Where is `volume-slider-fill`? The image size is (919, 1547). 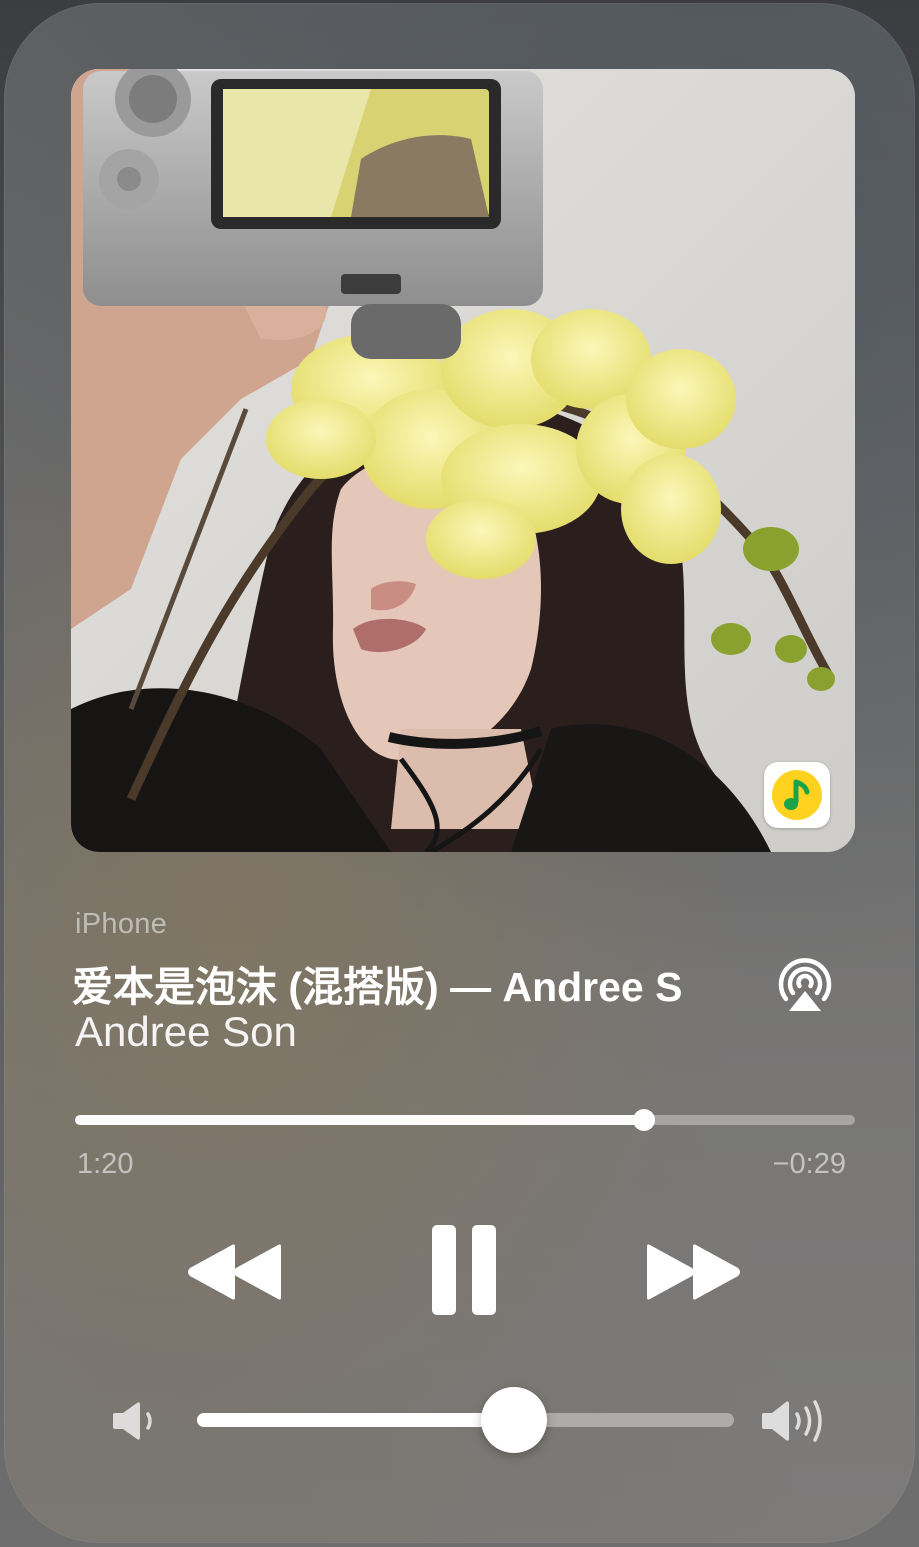
volume-slider-fill is located at coordinates (355, 1420).